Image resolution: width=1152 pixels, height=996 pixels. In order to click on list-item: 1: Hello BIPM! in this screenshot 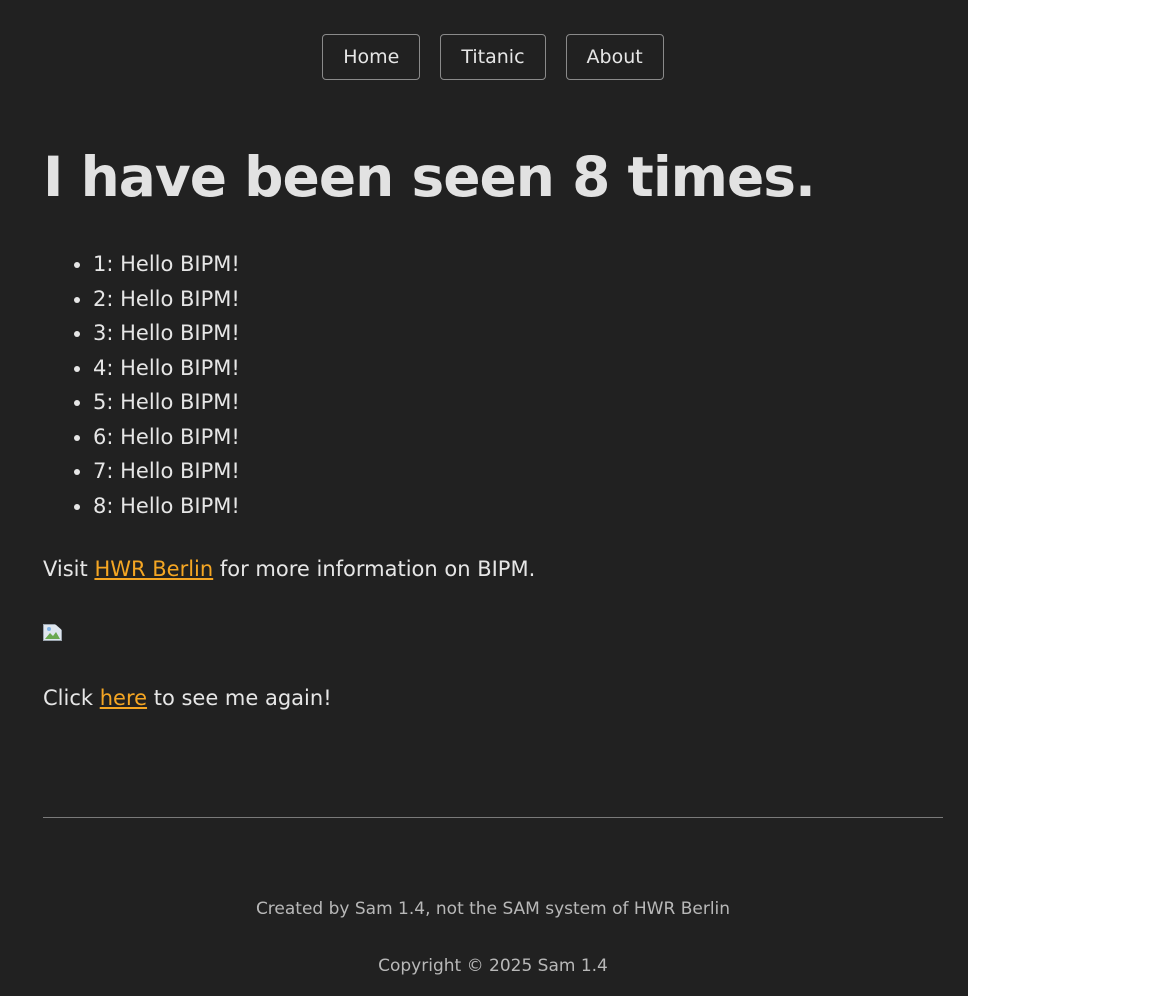, I will do `click(166, 264)`.